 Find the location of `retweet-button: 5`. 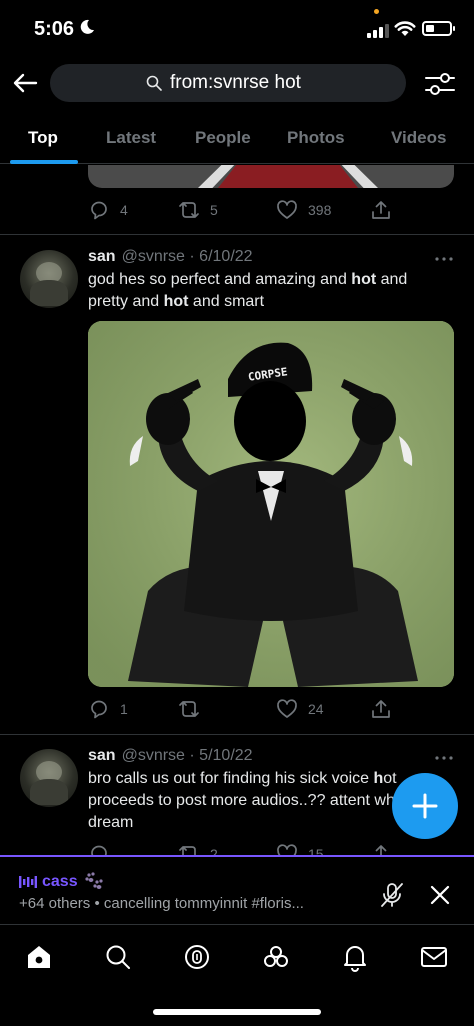

retweet-button: 5 is located at coordinates (198, 210).